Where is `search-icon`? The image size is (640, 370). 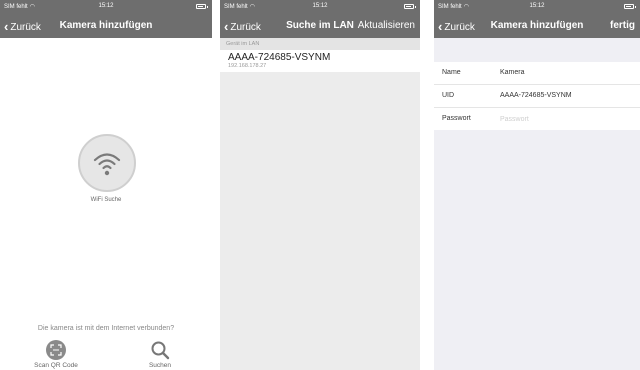
search-icon is located at coordinates (160, 350).